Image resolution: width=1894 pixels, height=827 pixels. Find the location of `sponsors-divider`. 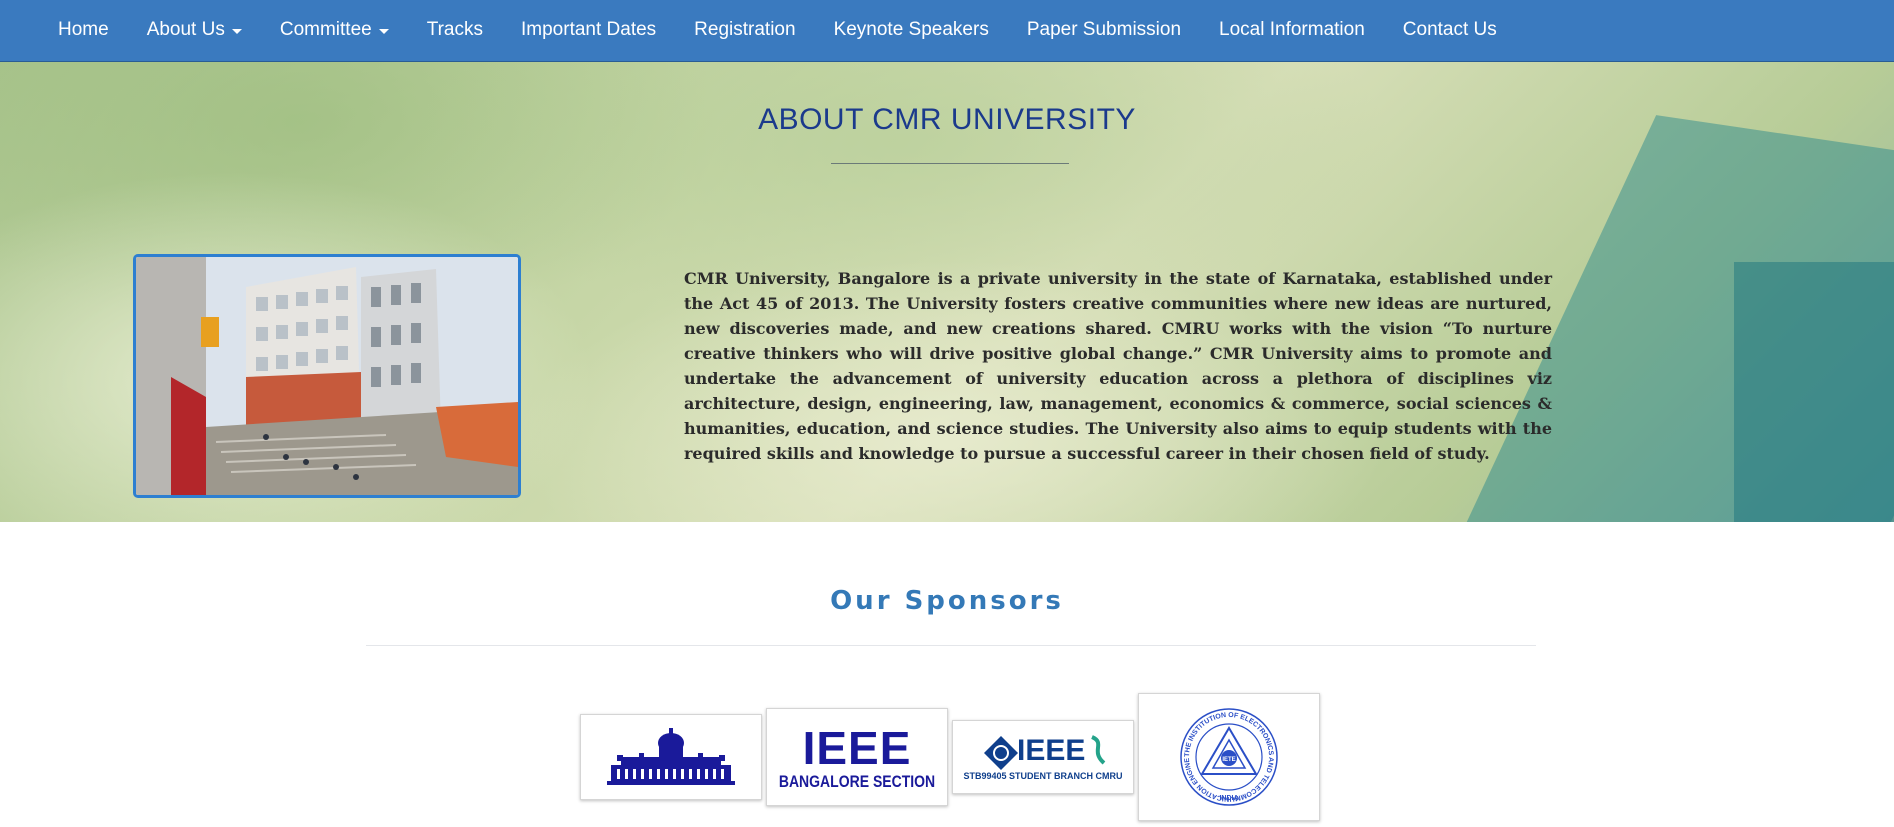

sponsors-divider is located at coordinates (951, 645).